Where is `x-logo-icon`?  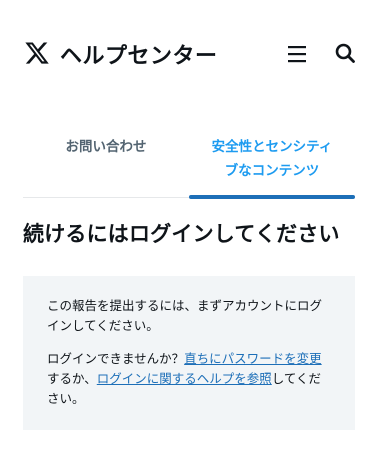 x-logo-icon is located at coordinates (37, 53).